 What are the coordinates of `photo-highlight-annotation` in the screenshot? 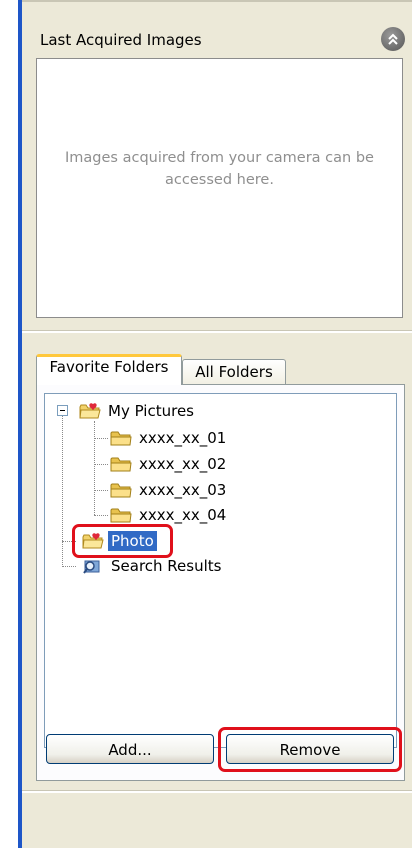 It's located at (122, 541).